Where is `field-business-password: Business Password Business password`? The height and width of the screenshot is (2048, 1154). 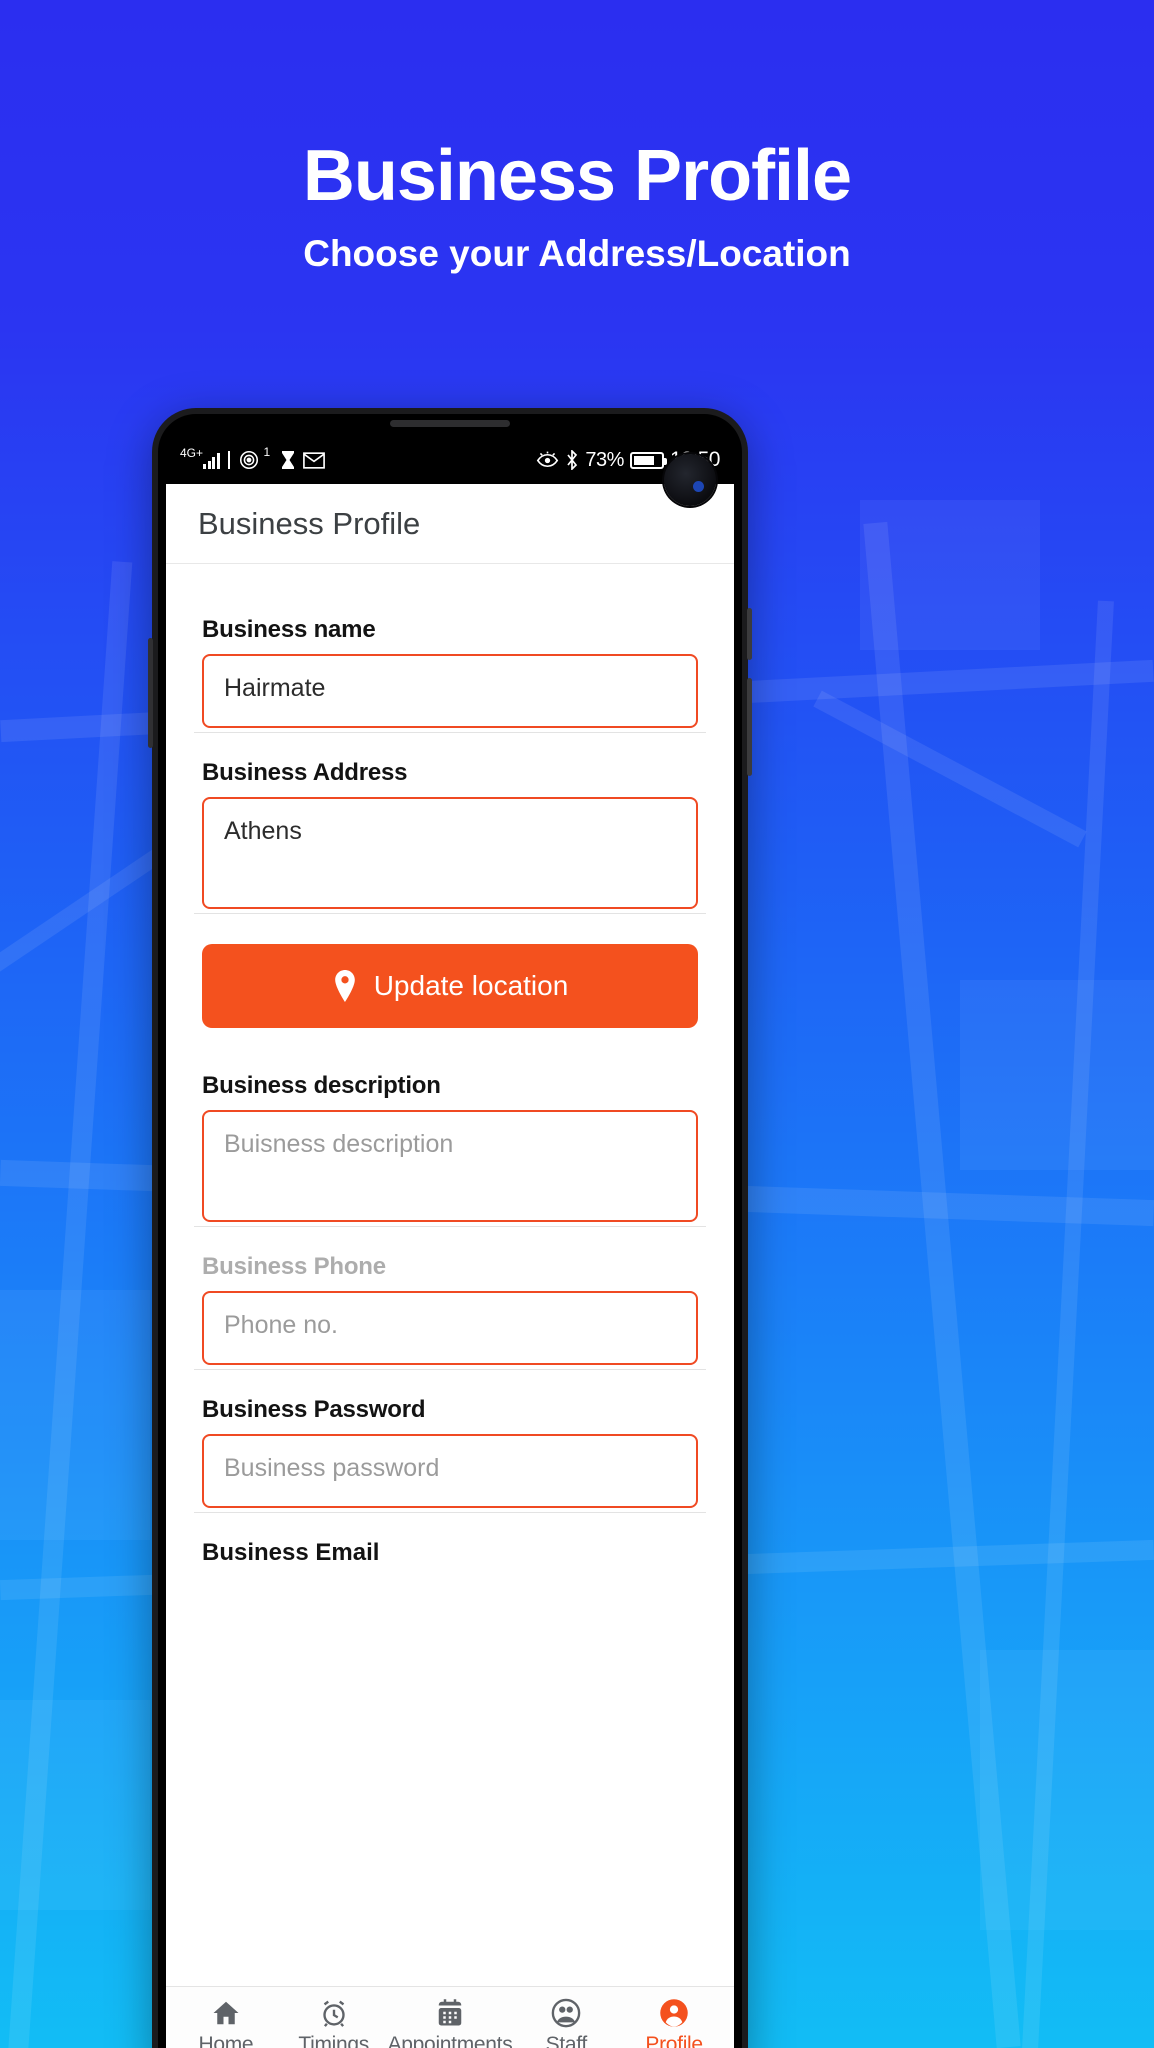 field-business-password: Business Password Business password is located at coordinates (450, 1452).